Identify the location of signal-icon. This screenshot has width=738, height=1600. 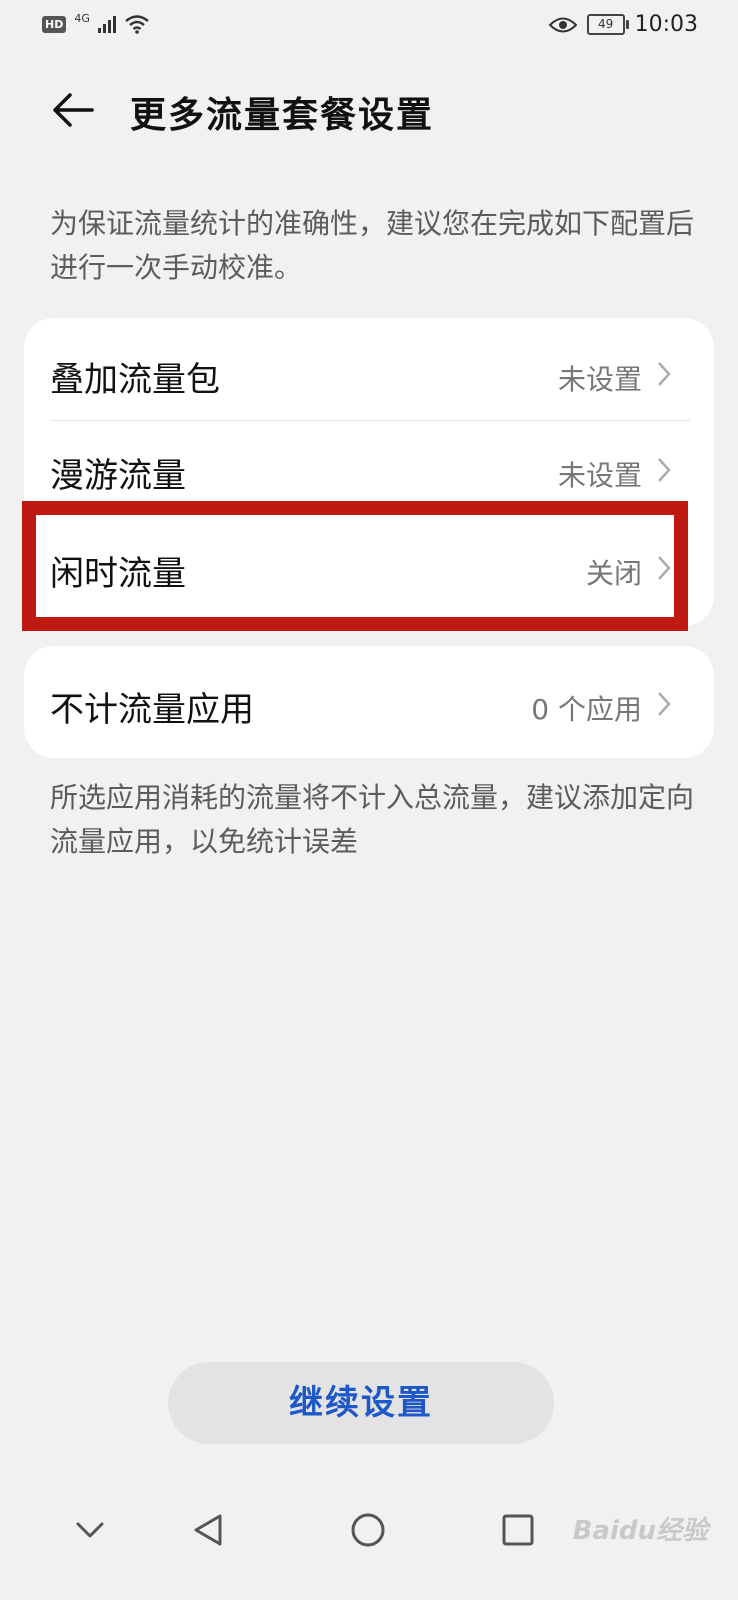
(106, 24).